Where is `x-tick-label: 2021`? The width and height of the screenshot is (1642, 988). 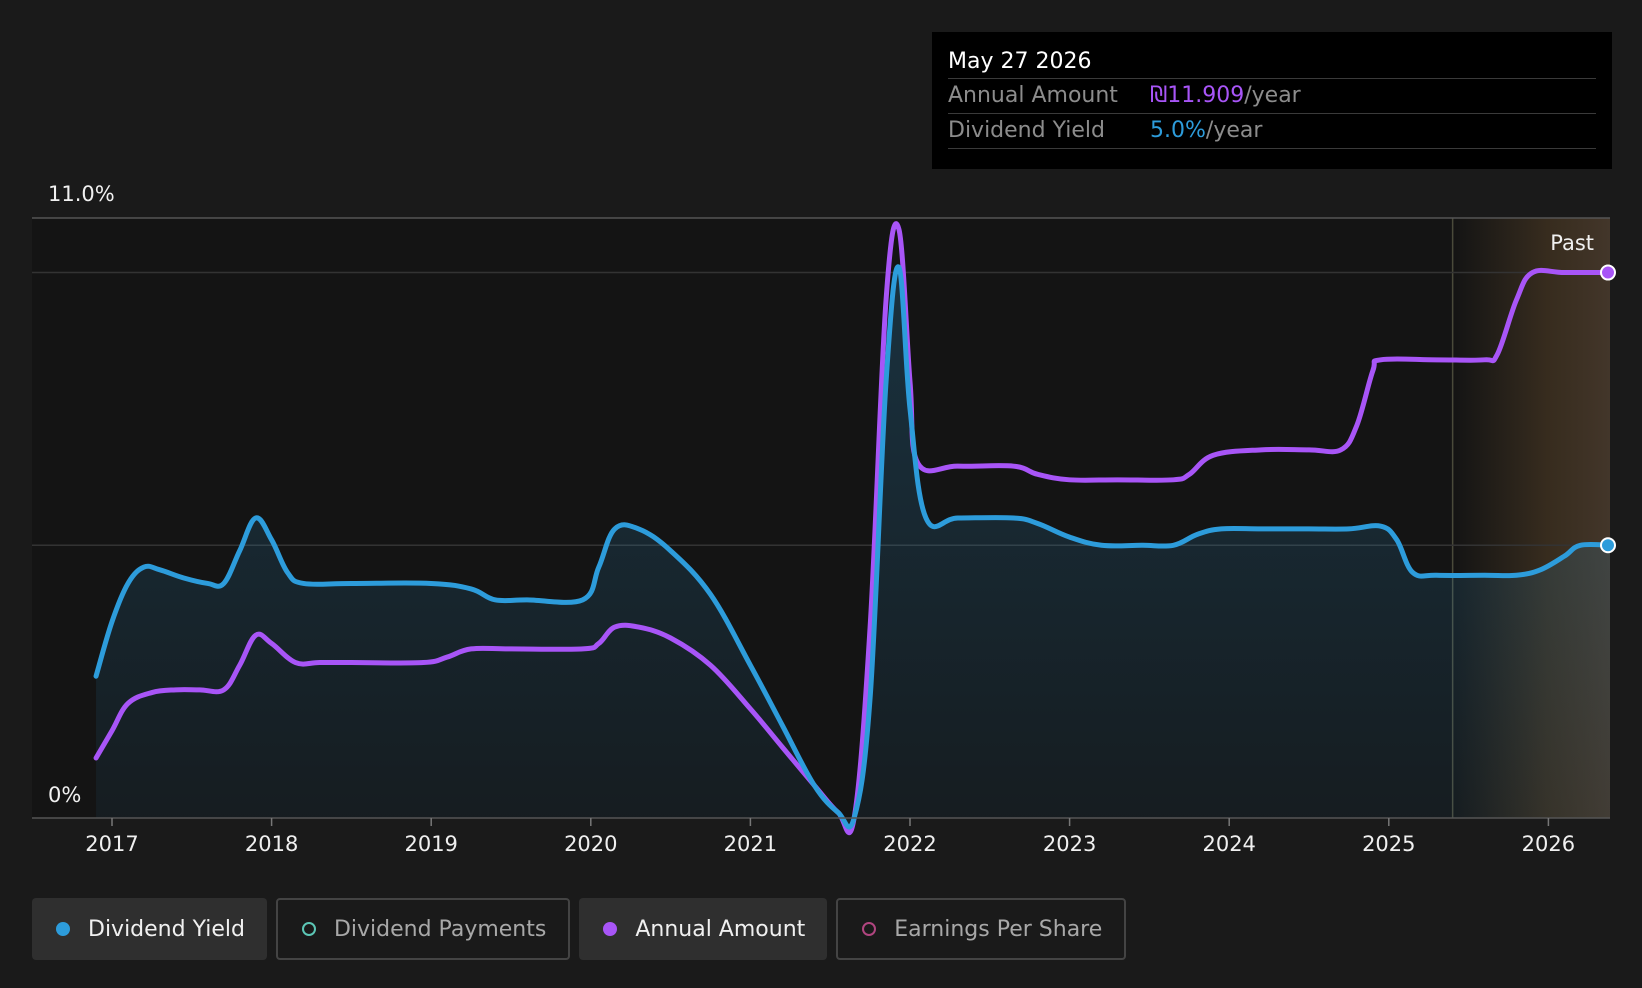
x-tick-label: 2021 is located at coordinates (750, 844).